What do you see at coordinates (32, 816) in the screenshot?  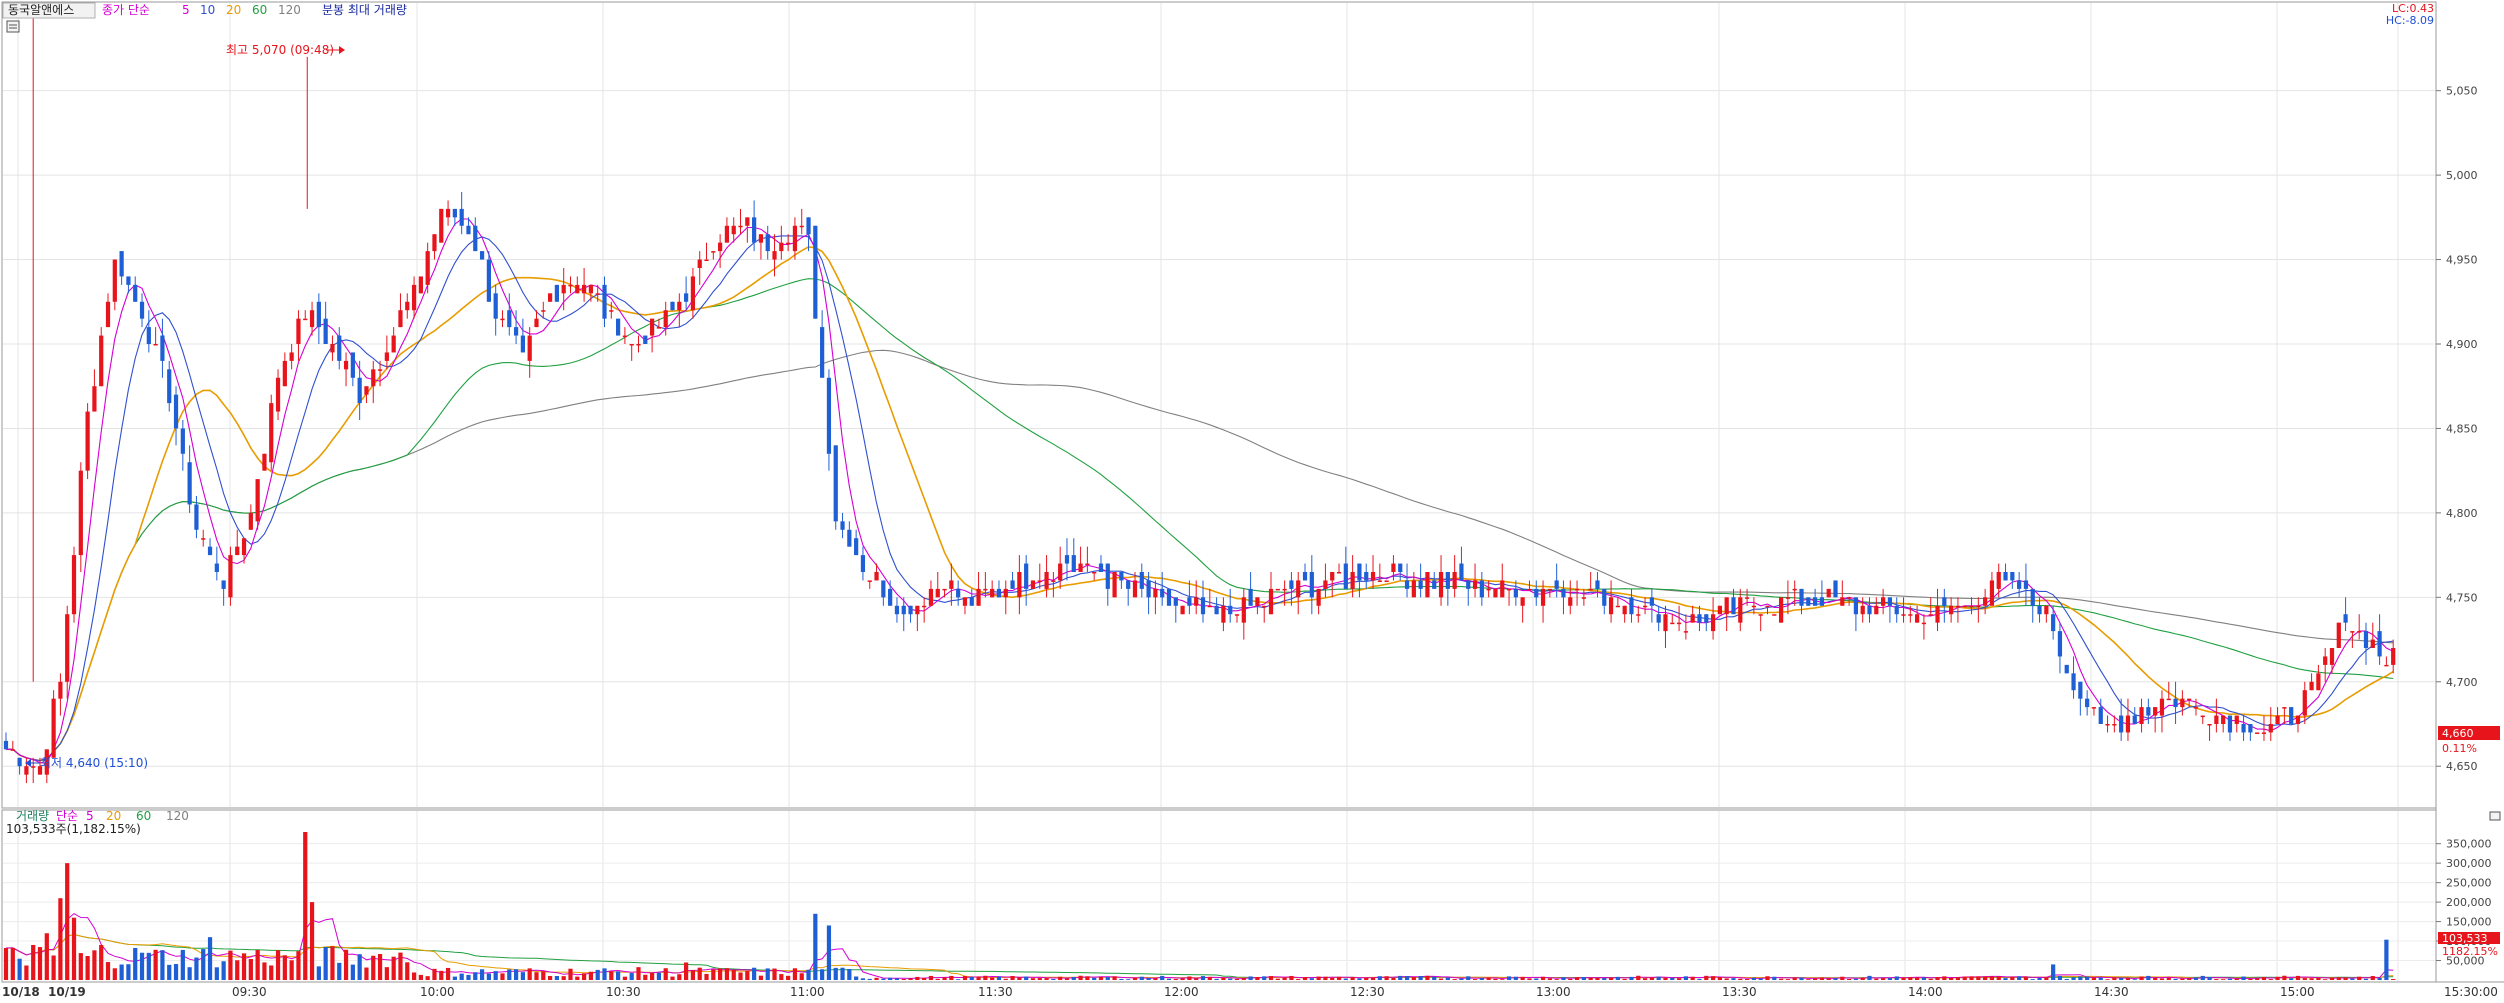 I see `volume-legend-item: 거래량` at bounding box center [32, 816].